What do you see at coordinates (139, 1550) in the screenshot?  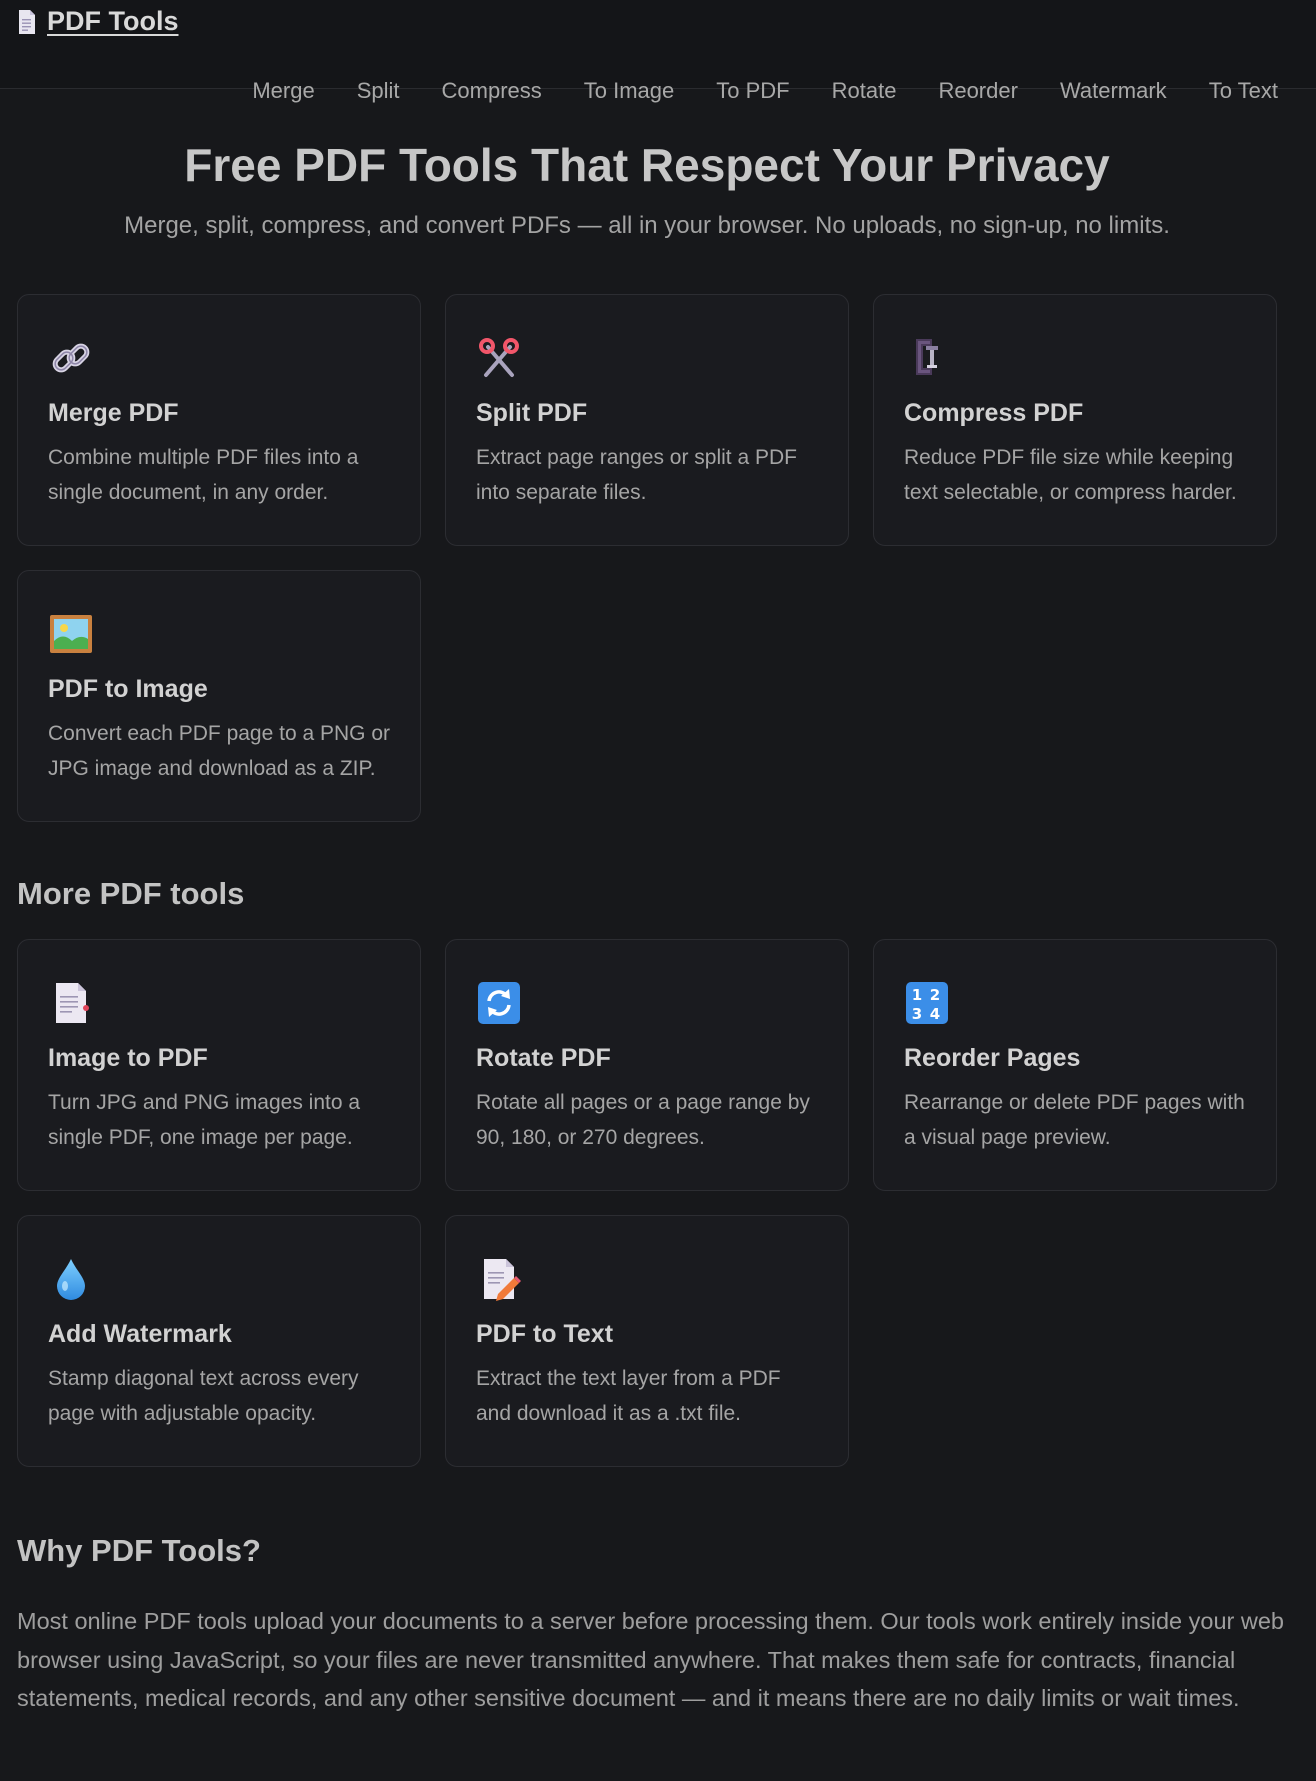 I see `why-heading: Why PDF Tools?` at bounding box center [139, 1550].